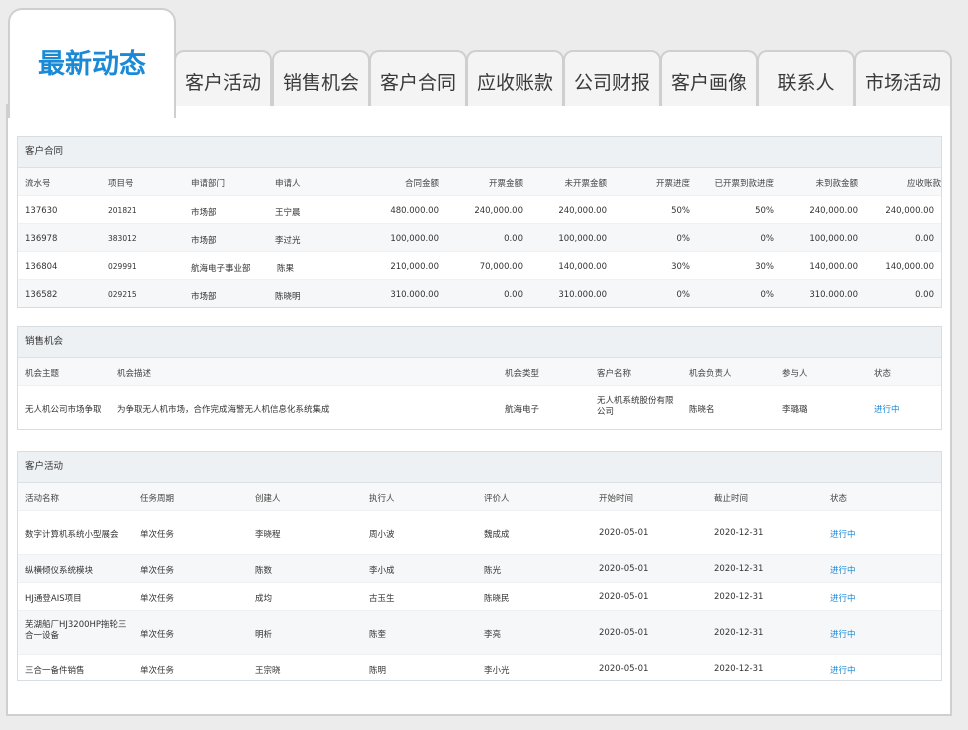 This screenshot has width=968, height=730. What do you see at coordinates (582, 211) in the screenshot?
I see `cell-uninvoiced: 240,000.00` at bounding box center [582, 211].